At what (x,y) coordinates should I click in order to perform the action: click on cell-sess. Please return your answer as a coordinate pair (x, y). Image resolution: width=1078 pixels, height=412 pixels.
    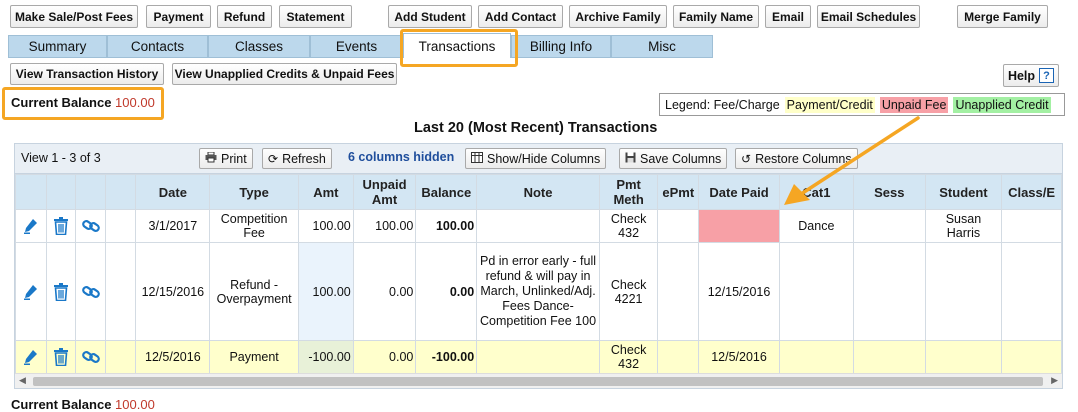
    Looking at the image, I should click on (889, 357).